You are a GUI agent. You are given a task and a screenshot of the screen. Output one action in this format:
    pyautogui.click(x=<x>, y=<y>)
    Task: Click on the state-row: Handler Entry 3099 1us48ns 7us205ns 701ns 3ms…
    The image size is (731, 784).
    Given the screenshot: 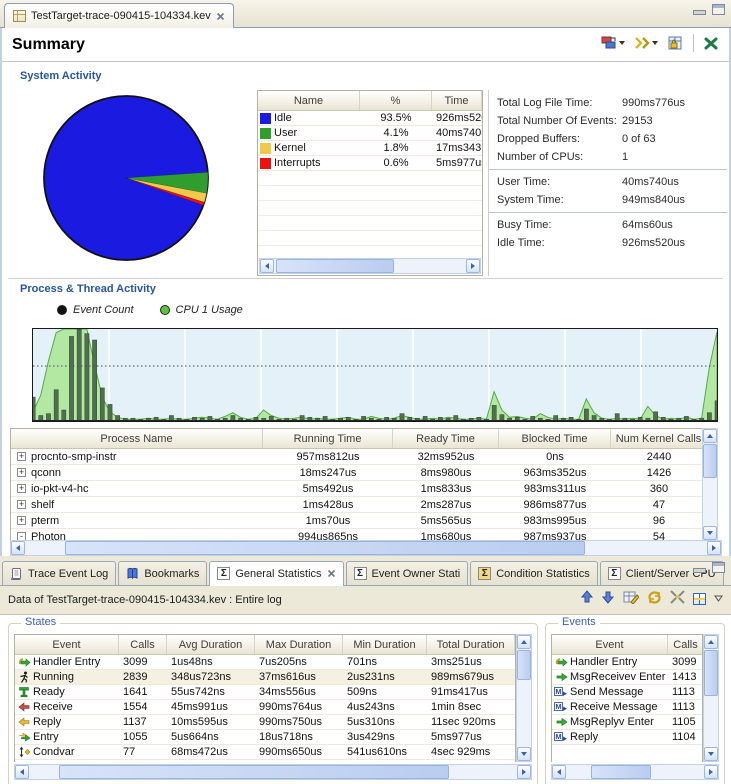 What is the action you would take?
    pyautogui.click(x=265, y=662)
    